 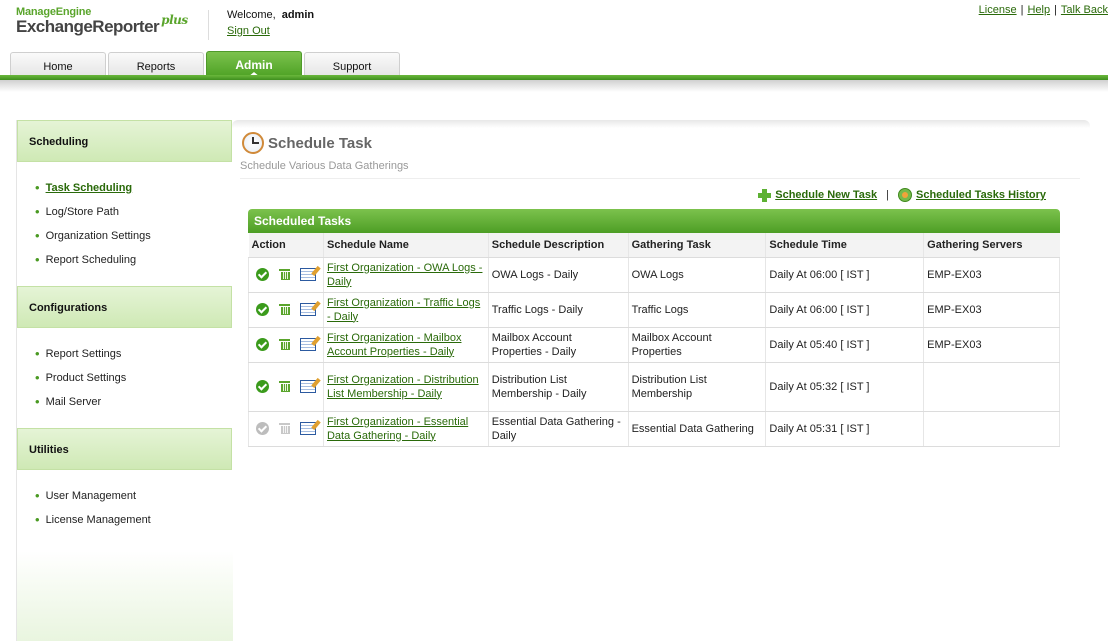 I want to click on sidebar-item-log-store-path: • Log/Store Path, so click(x=133, y=216).